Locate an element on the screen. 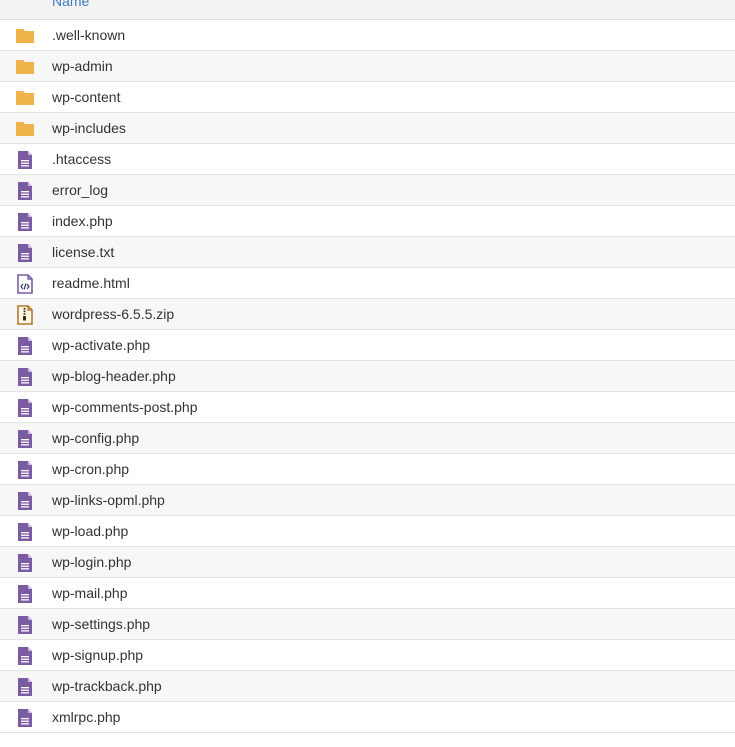  file-name: wp-content is located at coordinates (86, 97).